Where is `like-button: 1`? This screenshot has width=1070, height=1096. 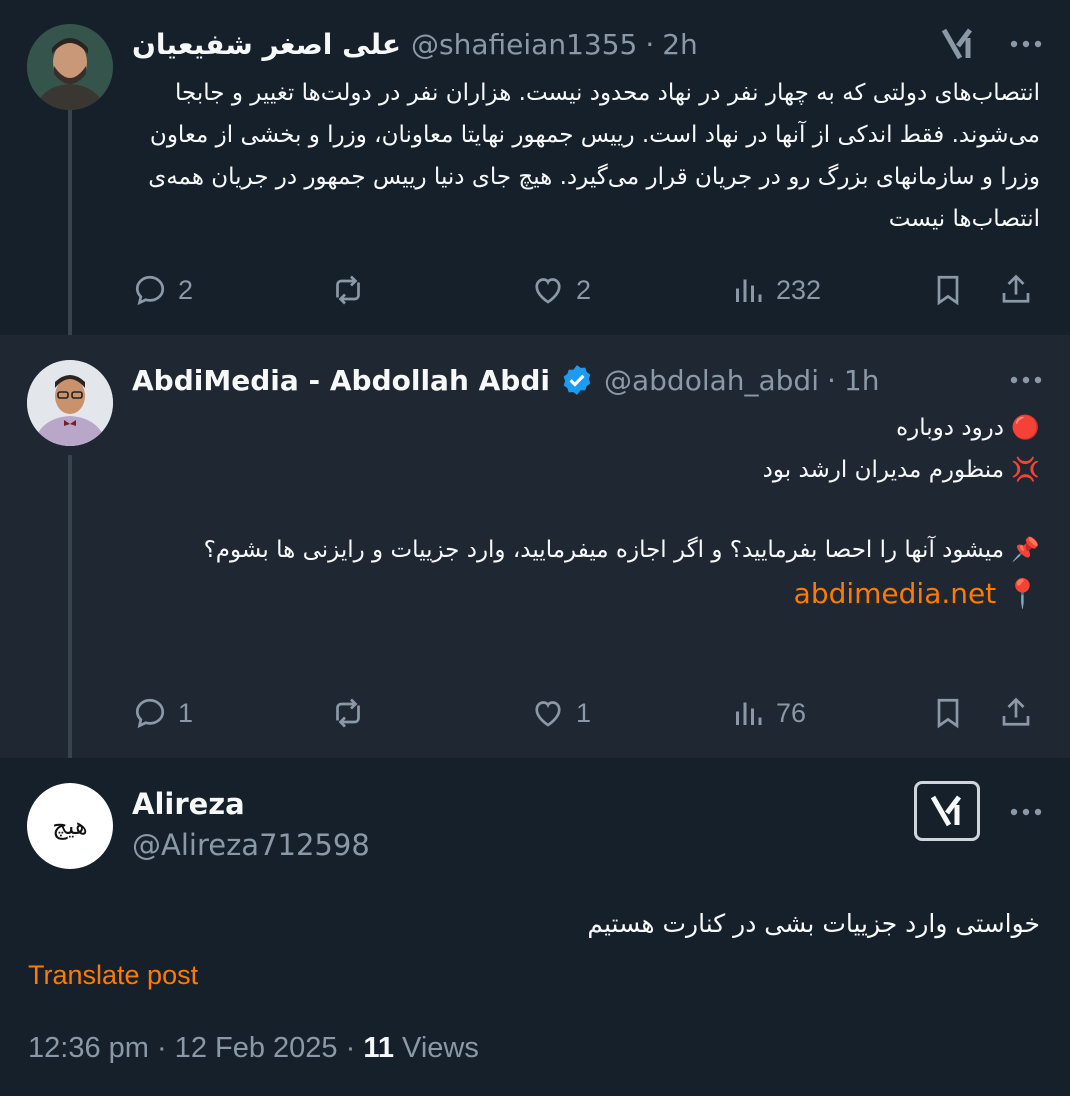
like-button: 1 is located at coordinates (560, 713).